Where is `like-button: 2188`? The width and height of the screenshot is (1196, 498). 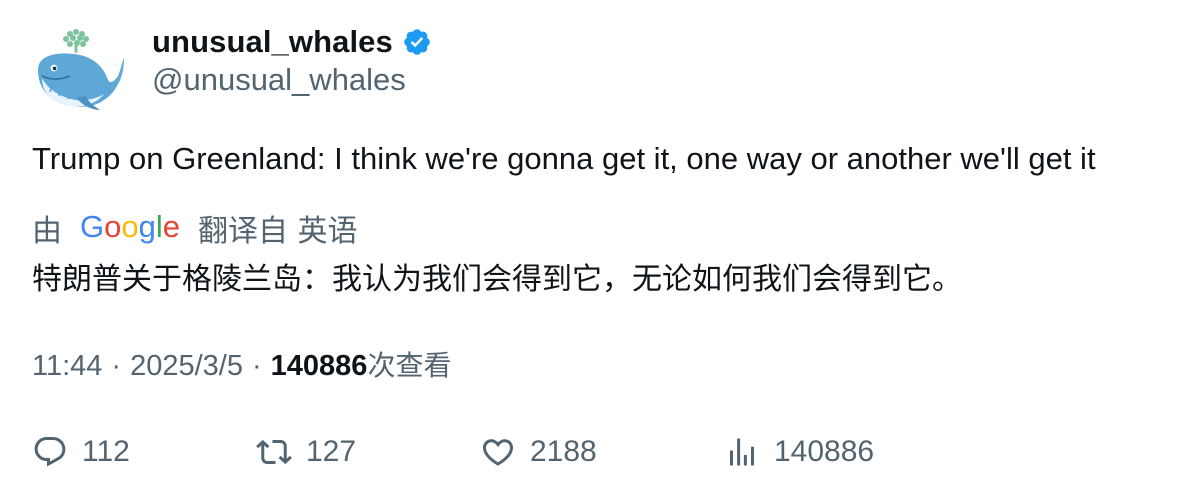
like-button: 2188 is located at coordinates (538, 452).